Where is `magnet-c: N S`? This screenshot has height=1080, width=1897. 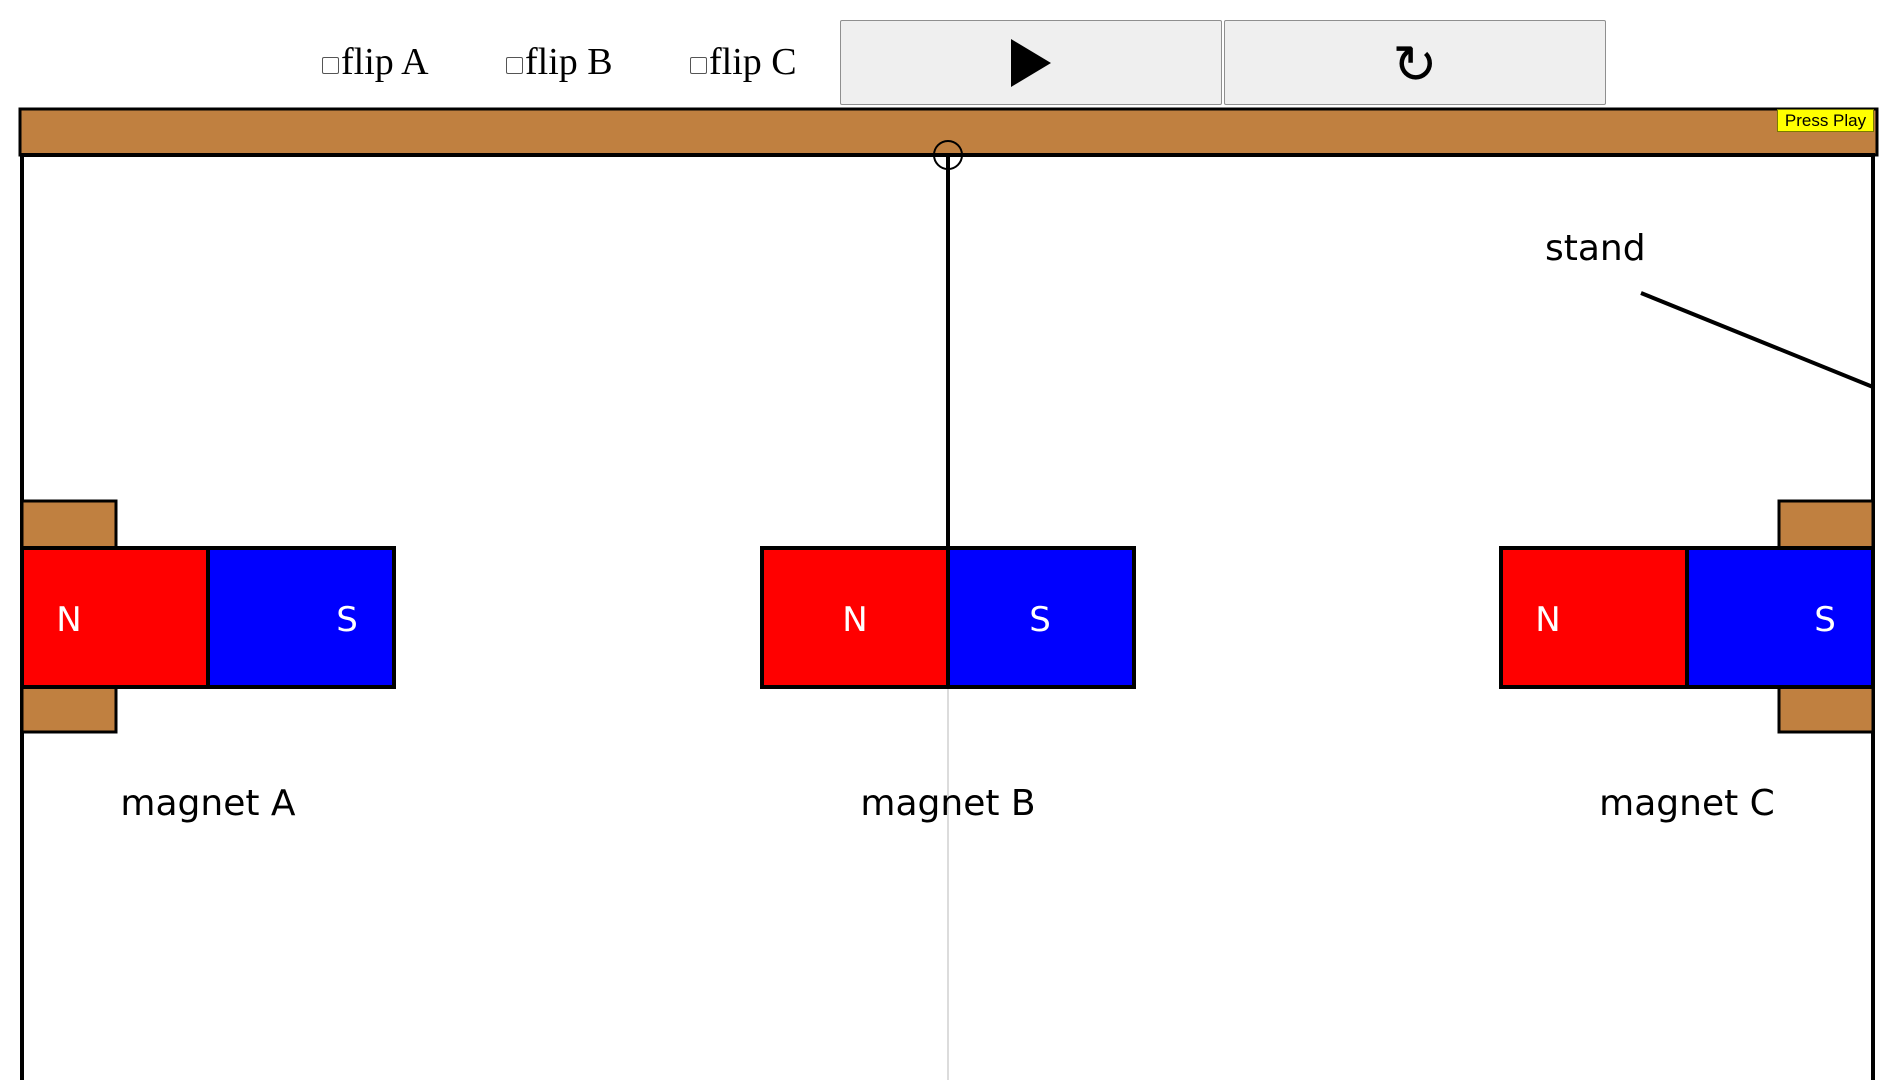
magnet-c: N S is located at coordinates (1687, 617).